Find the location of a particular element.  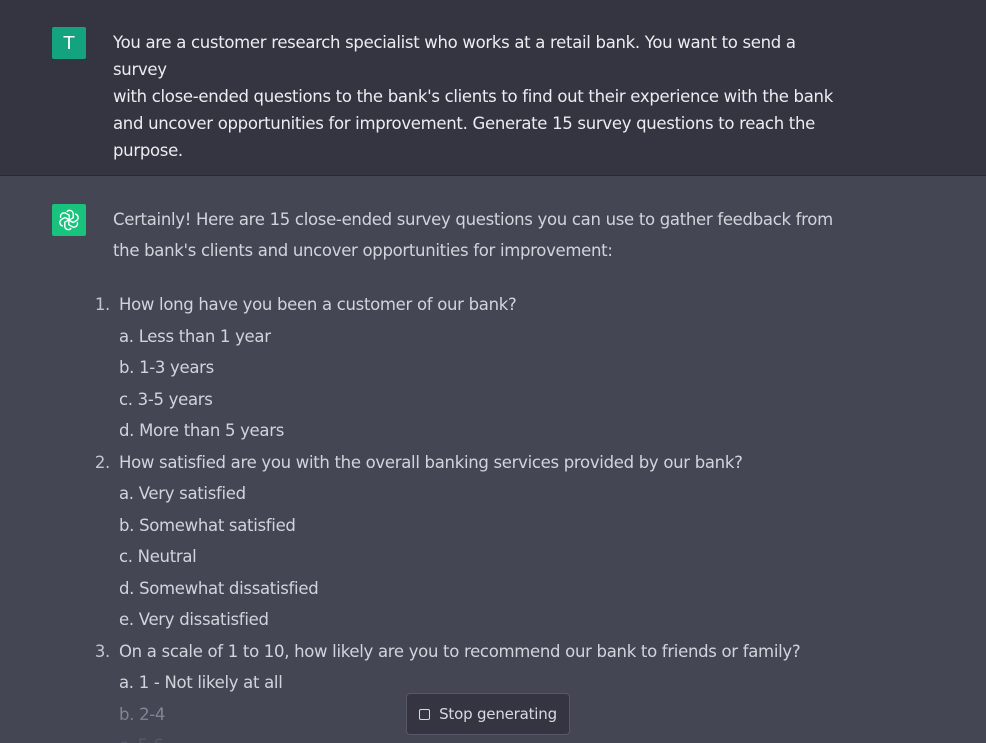

openai-logo-icon is located at coordinates (69, 220).